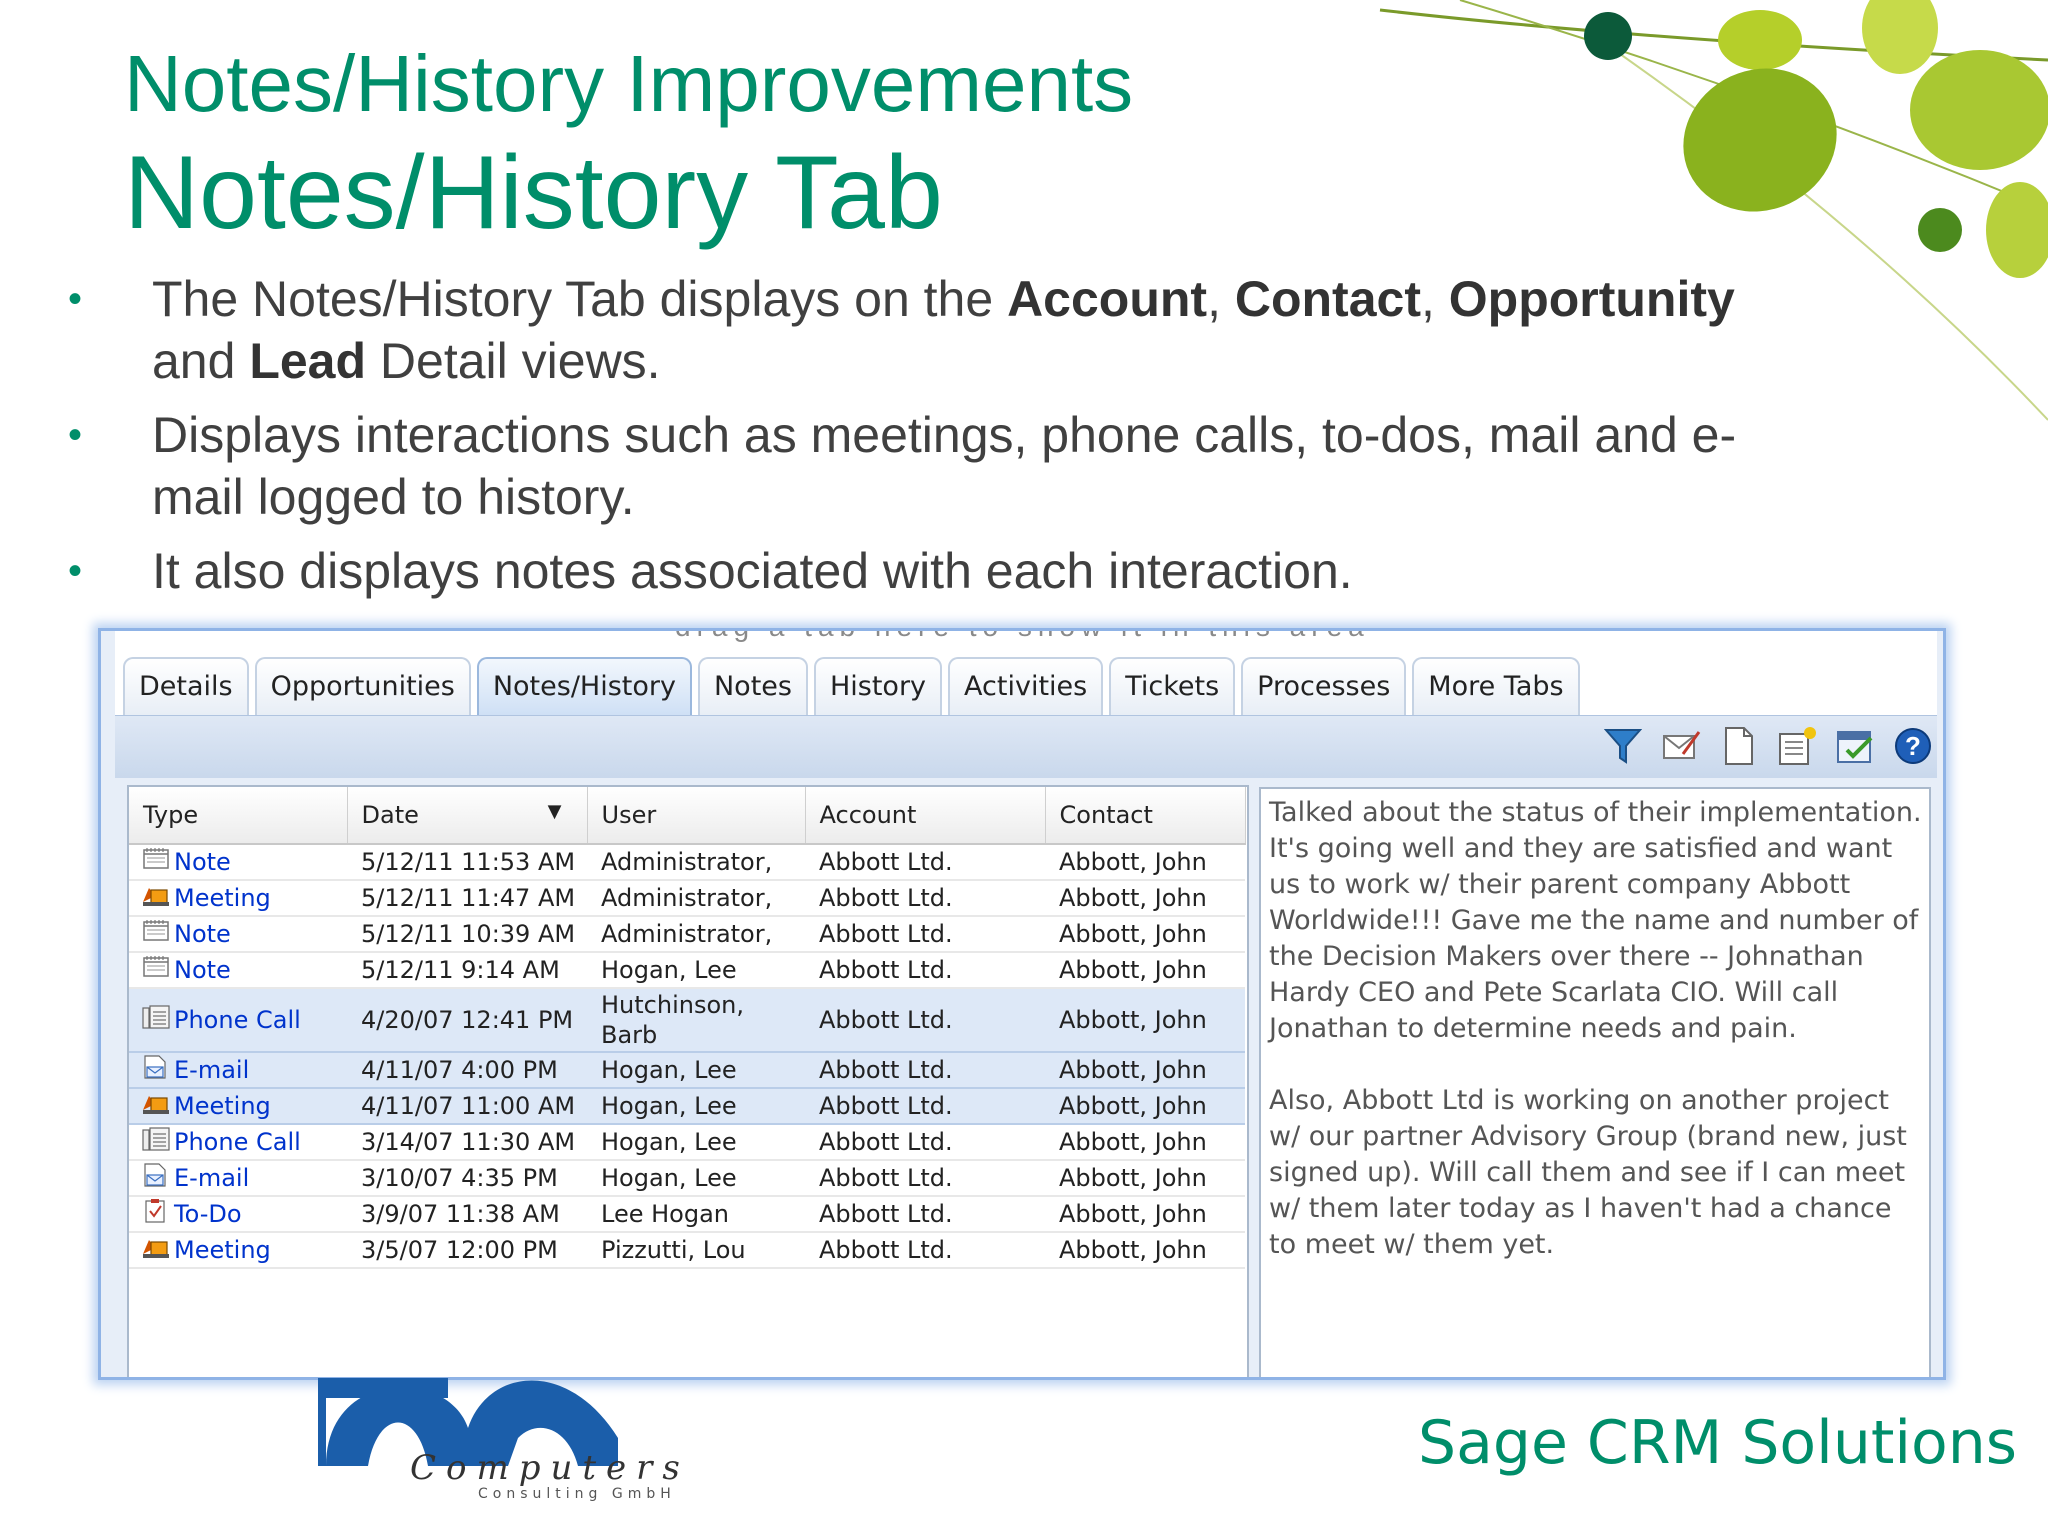  Describe the element at coordinates (1026, 686) in the screenshot. I see `tab-activities: Activities` at that location.